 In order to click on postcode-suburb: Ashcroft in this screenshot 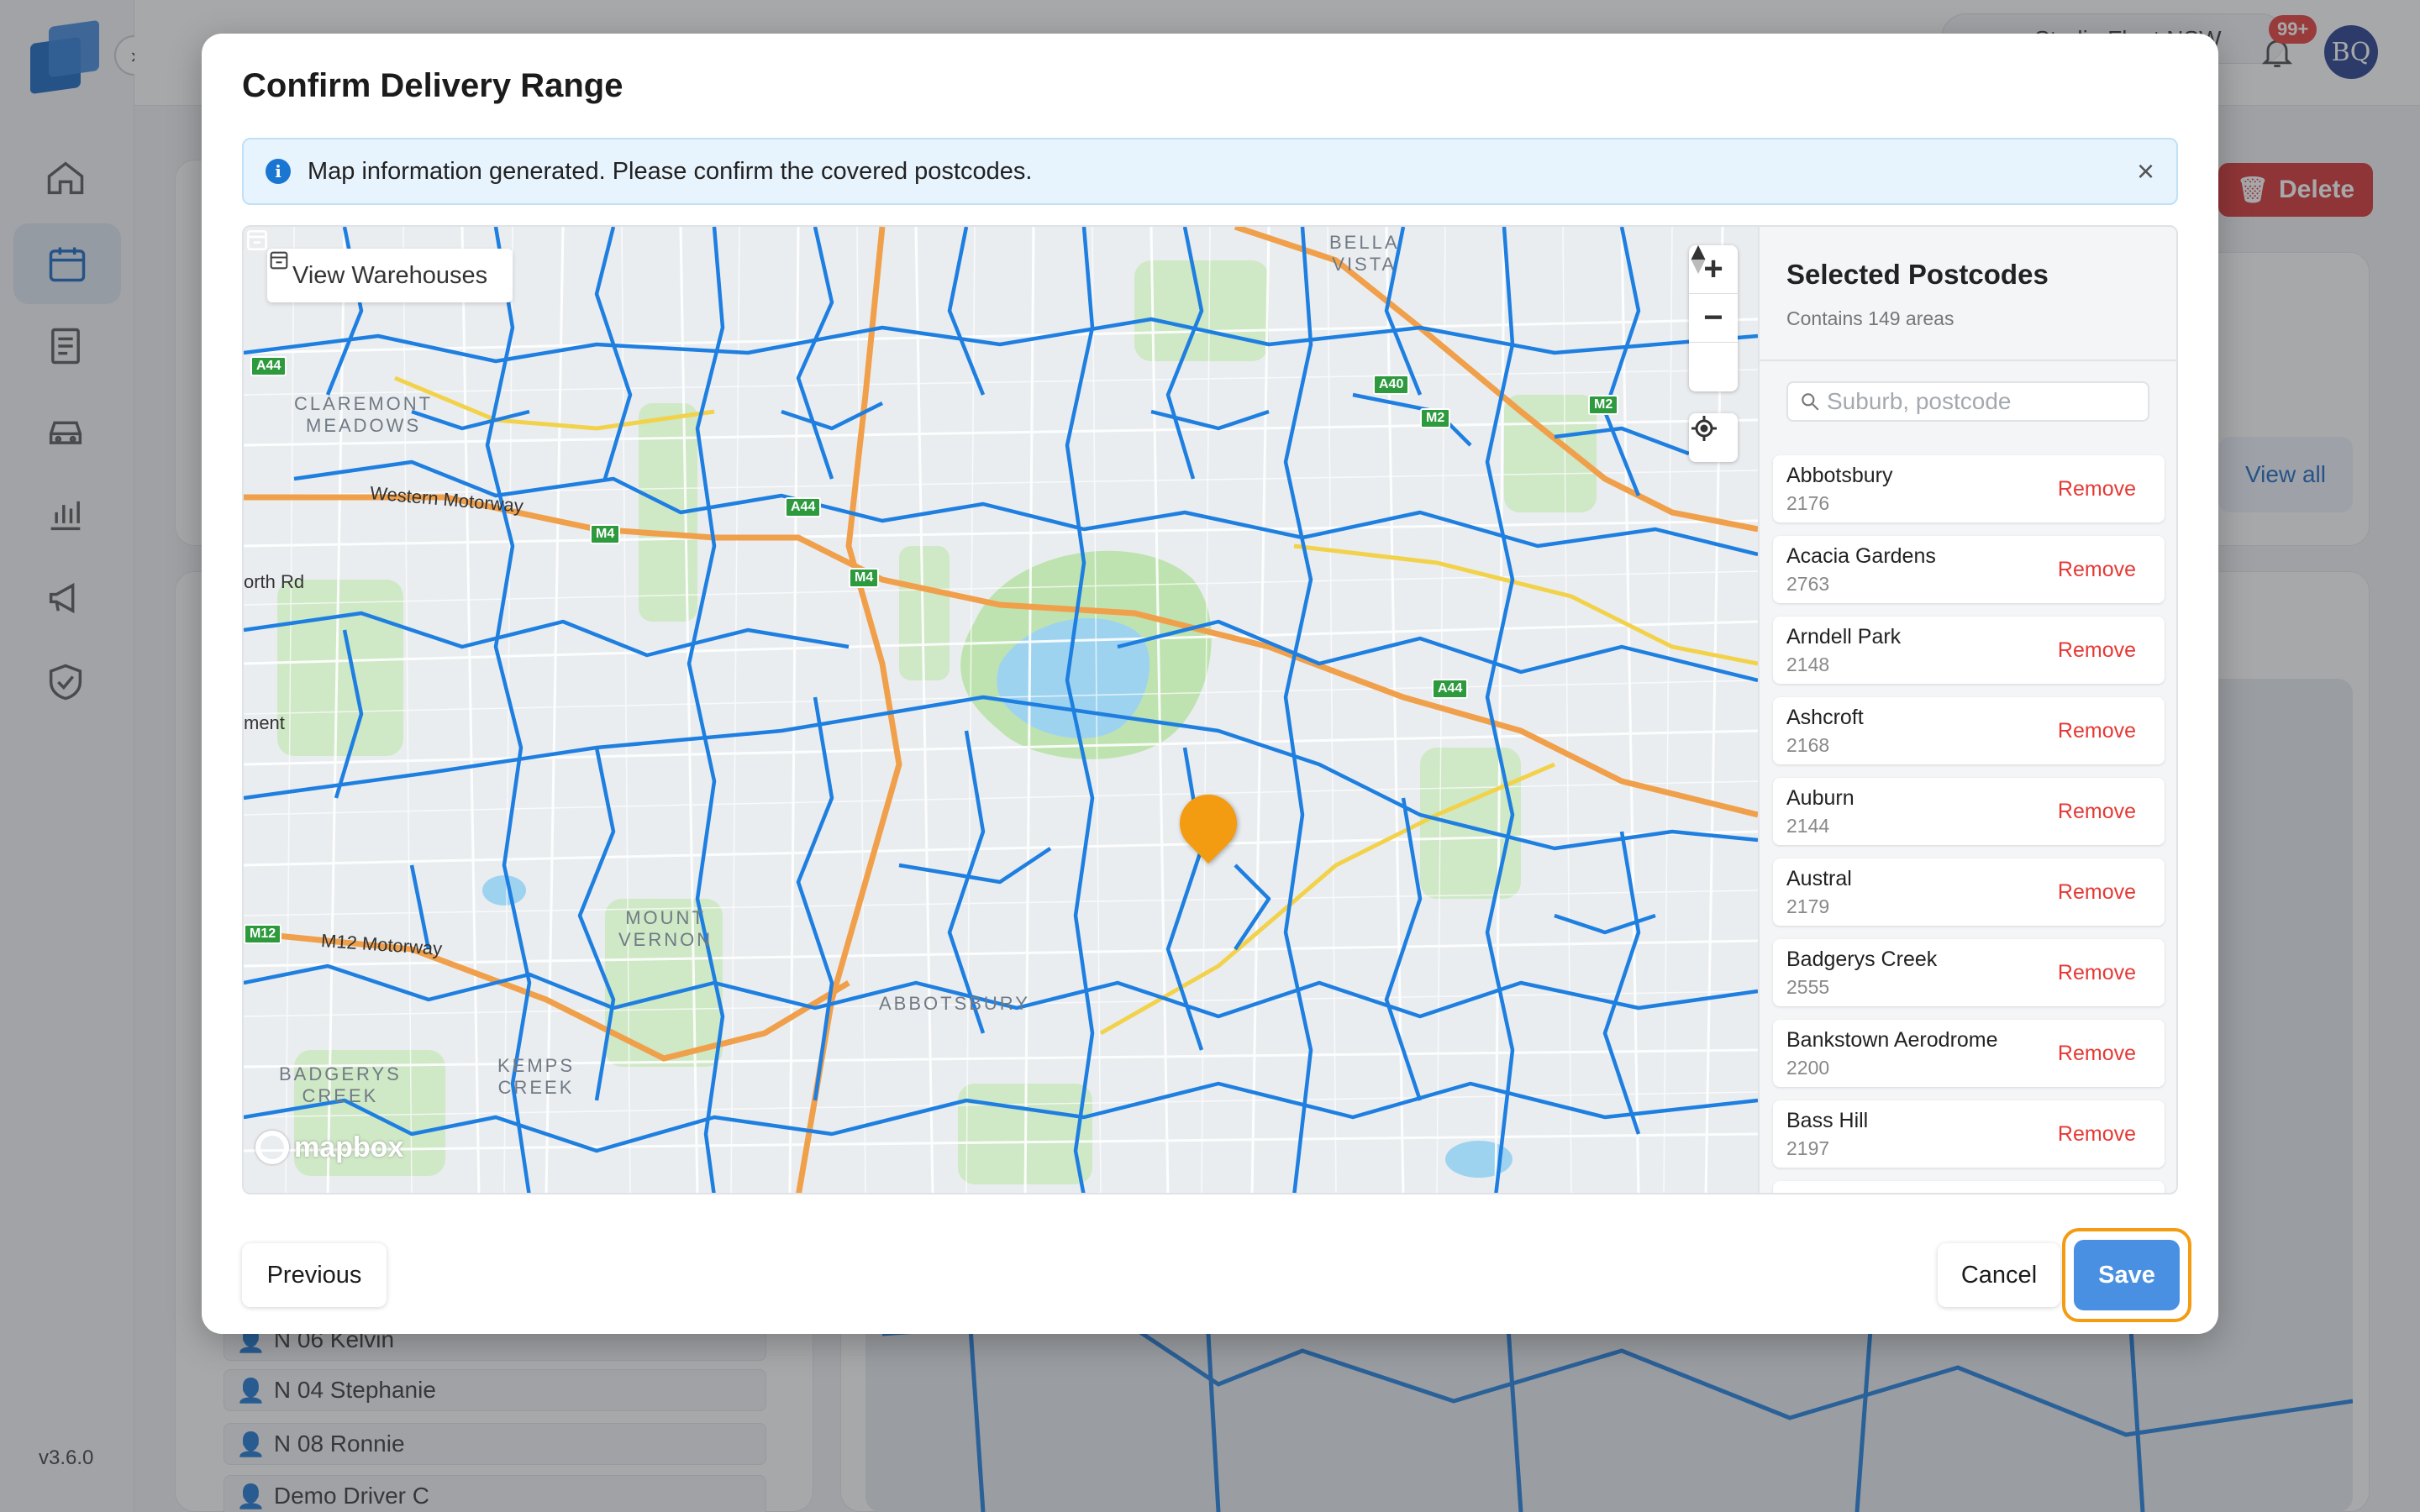, I will do `click(1825, 717)`.